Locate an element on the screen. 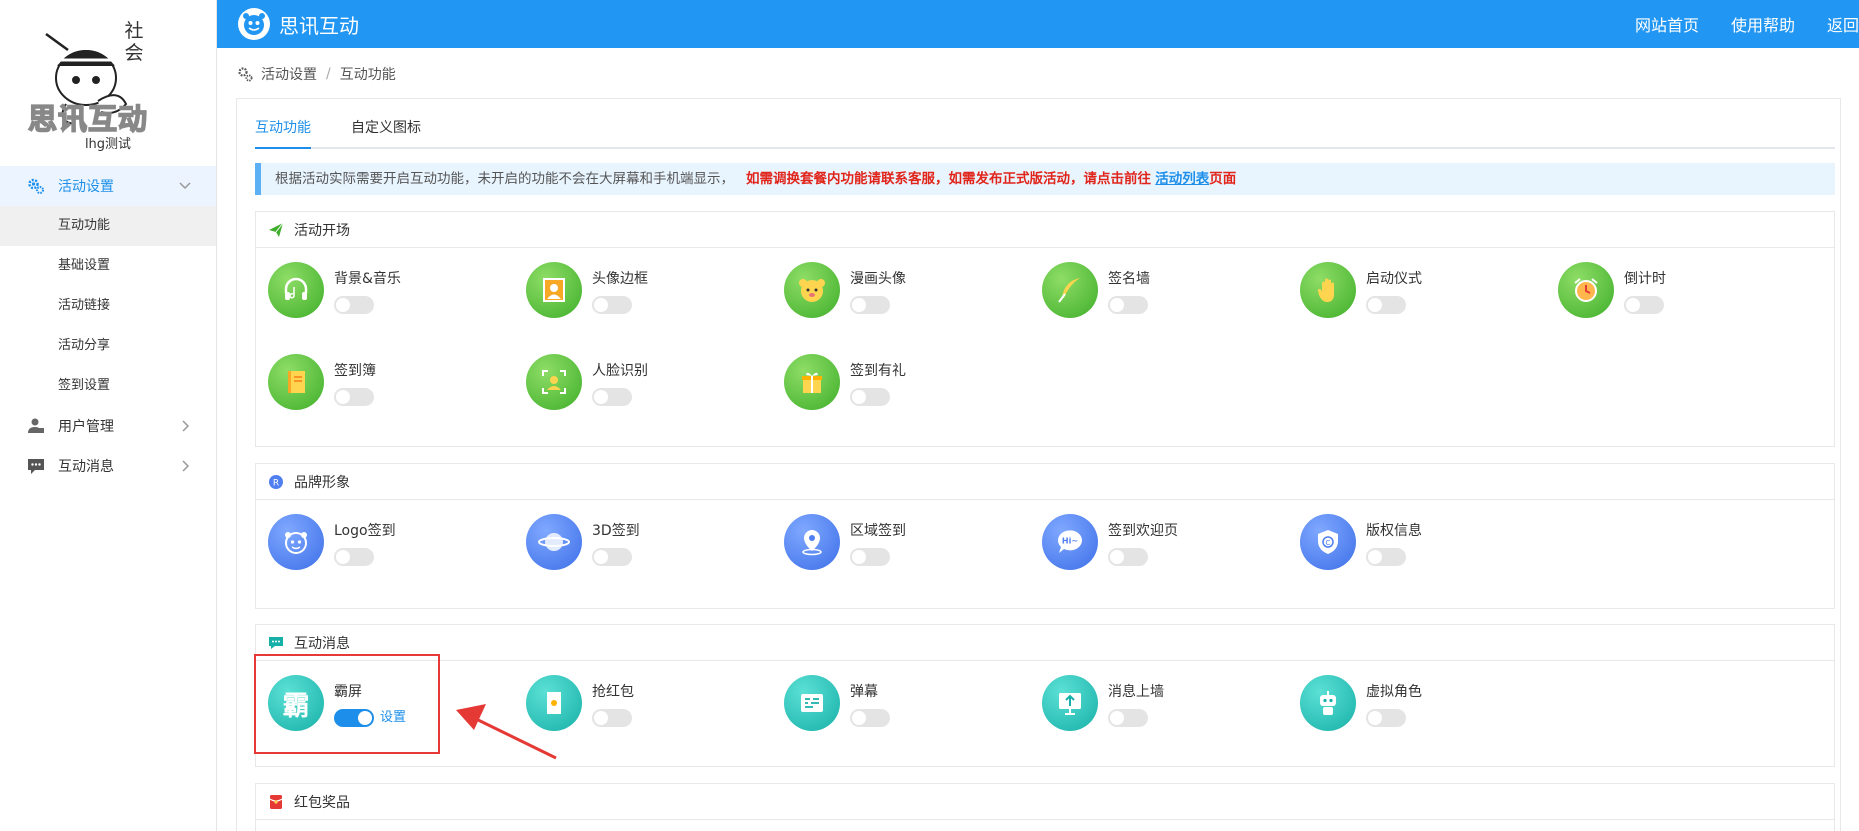 The height and width of the screenshot is (831, 1859). hand-icon is located at coordinates (1328, 290).